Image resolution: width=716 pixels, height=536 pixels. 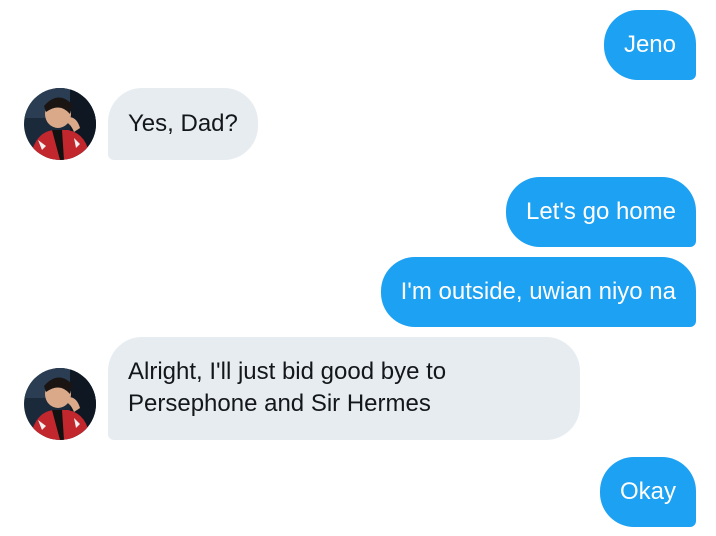 I want to click on message-text: Yes, Dad?, so click(x=183, y=123).